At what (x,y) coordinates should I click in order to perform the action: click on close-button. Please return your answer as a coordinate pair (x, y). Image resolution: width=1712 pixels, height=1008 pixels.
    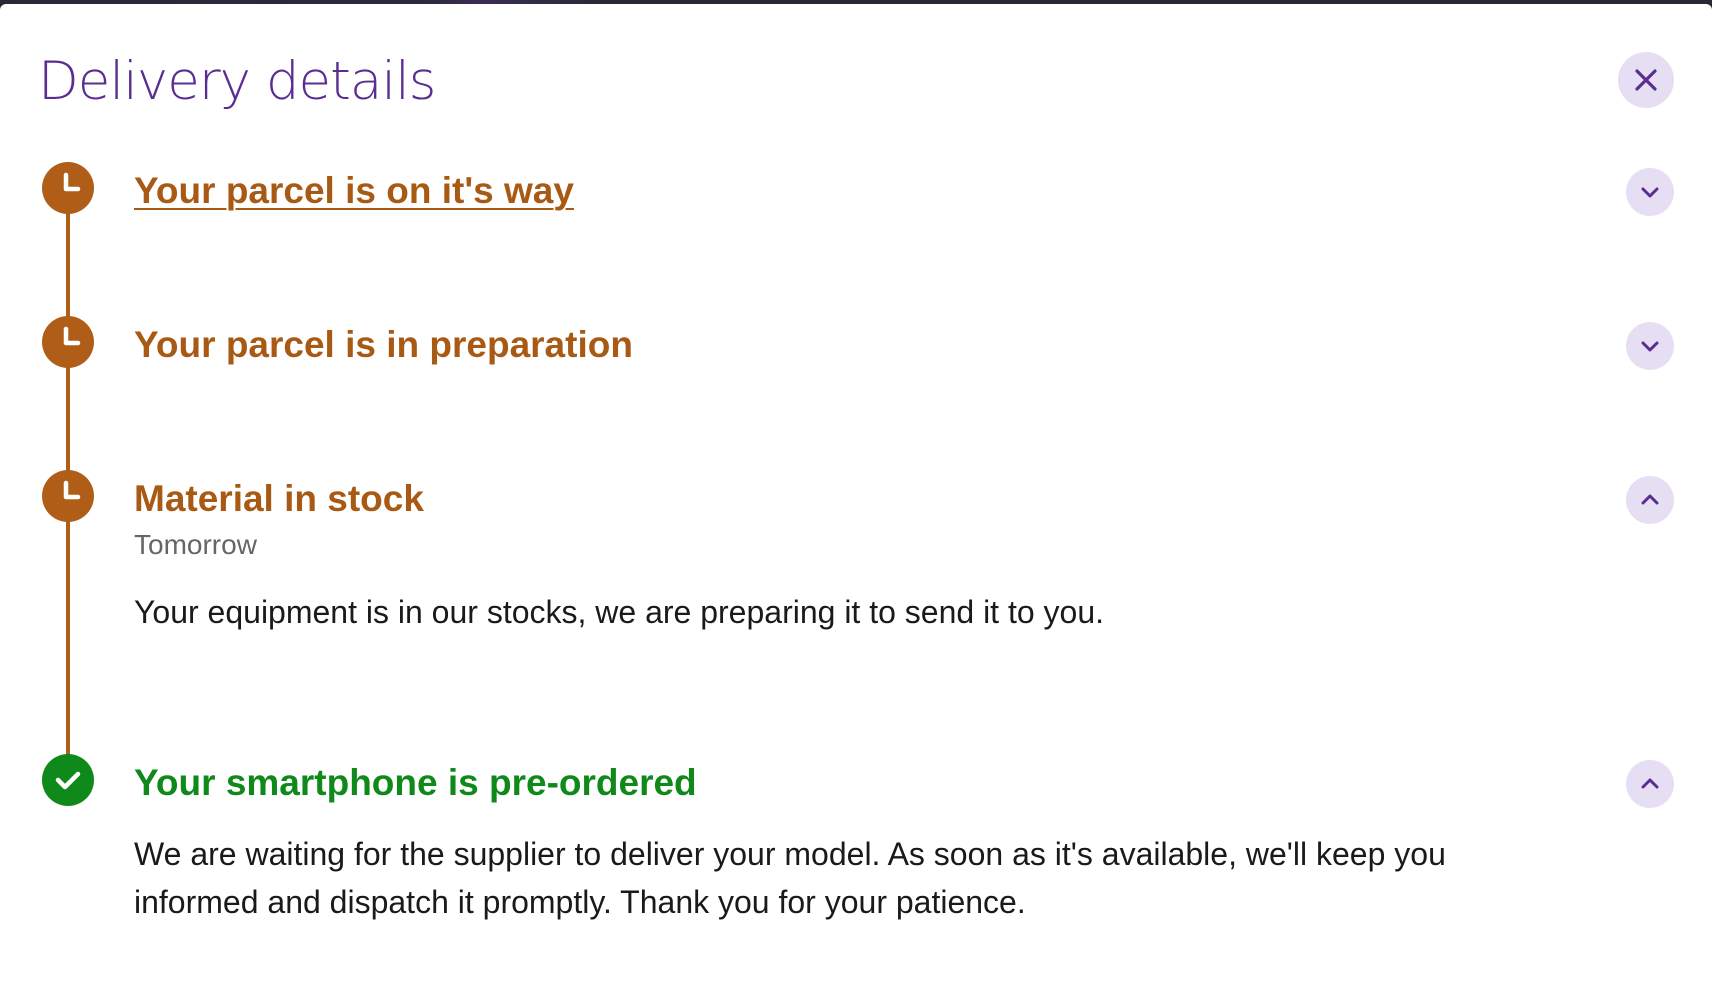
    Looking at the image, I should click on (1646, 80).